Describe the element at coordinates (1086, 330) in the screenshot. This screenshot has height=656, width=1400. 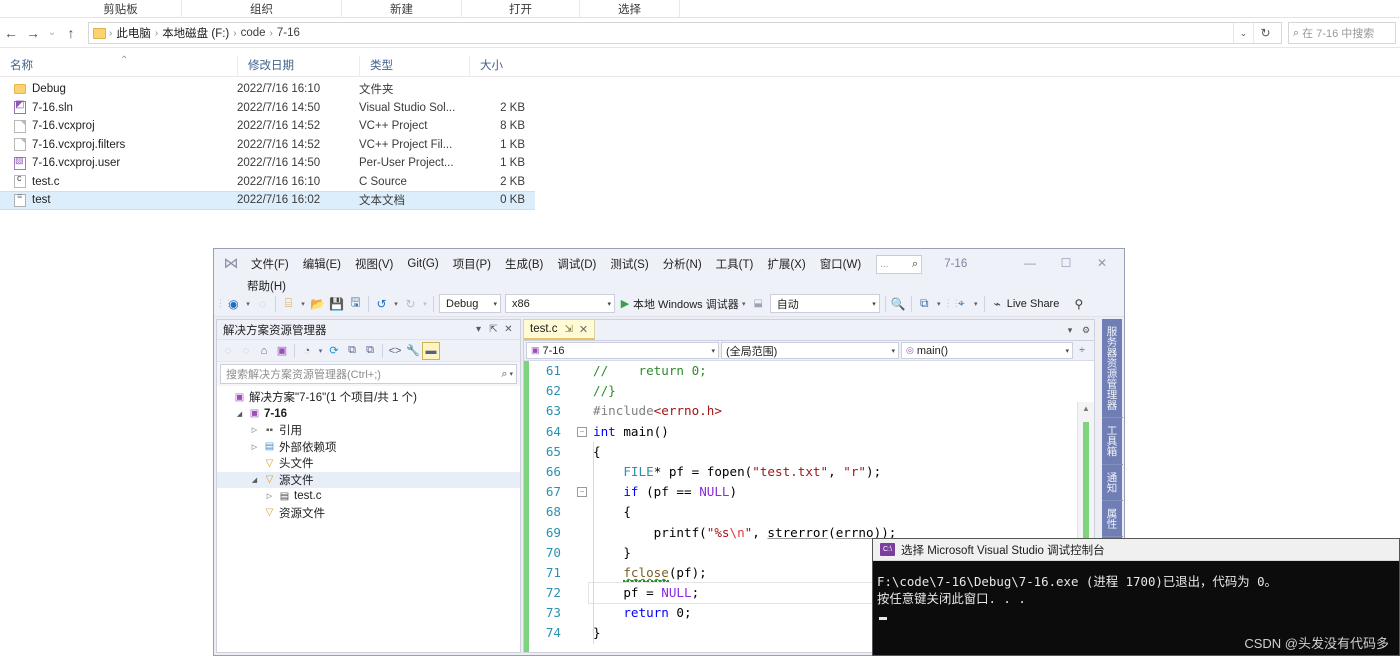
I see `gear-icon: ⚙` at that location.